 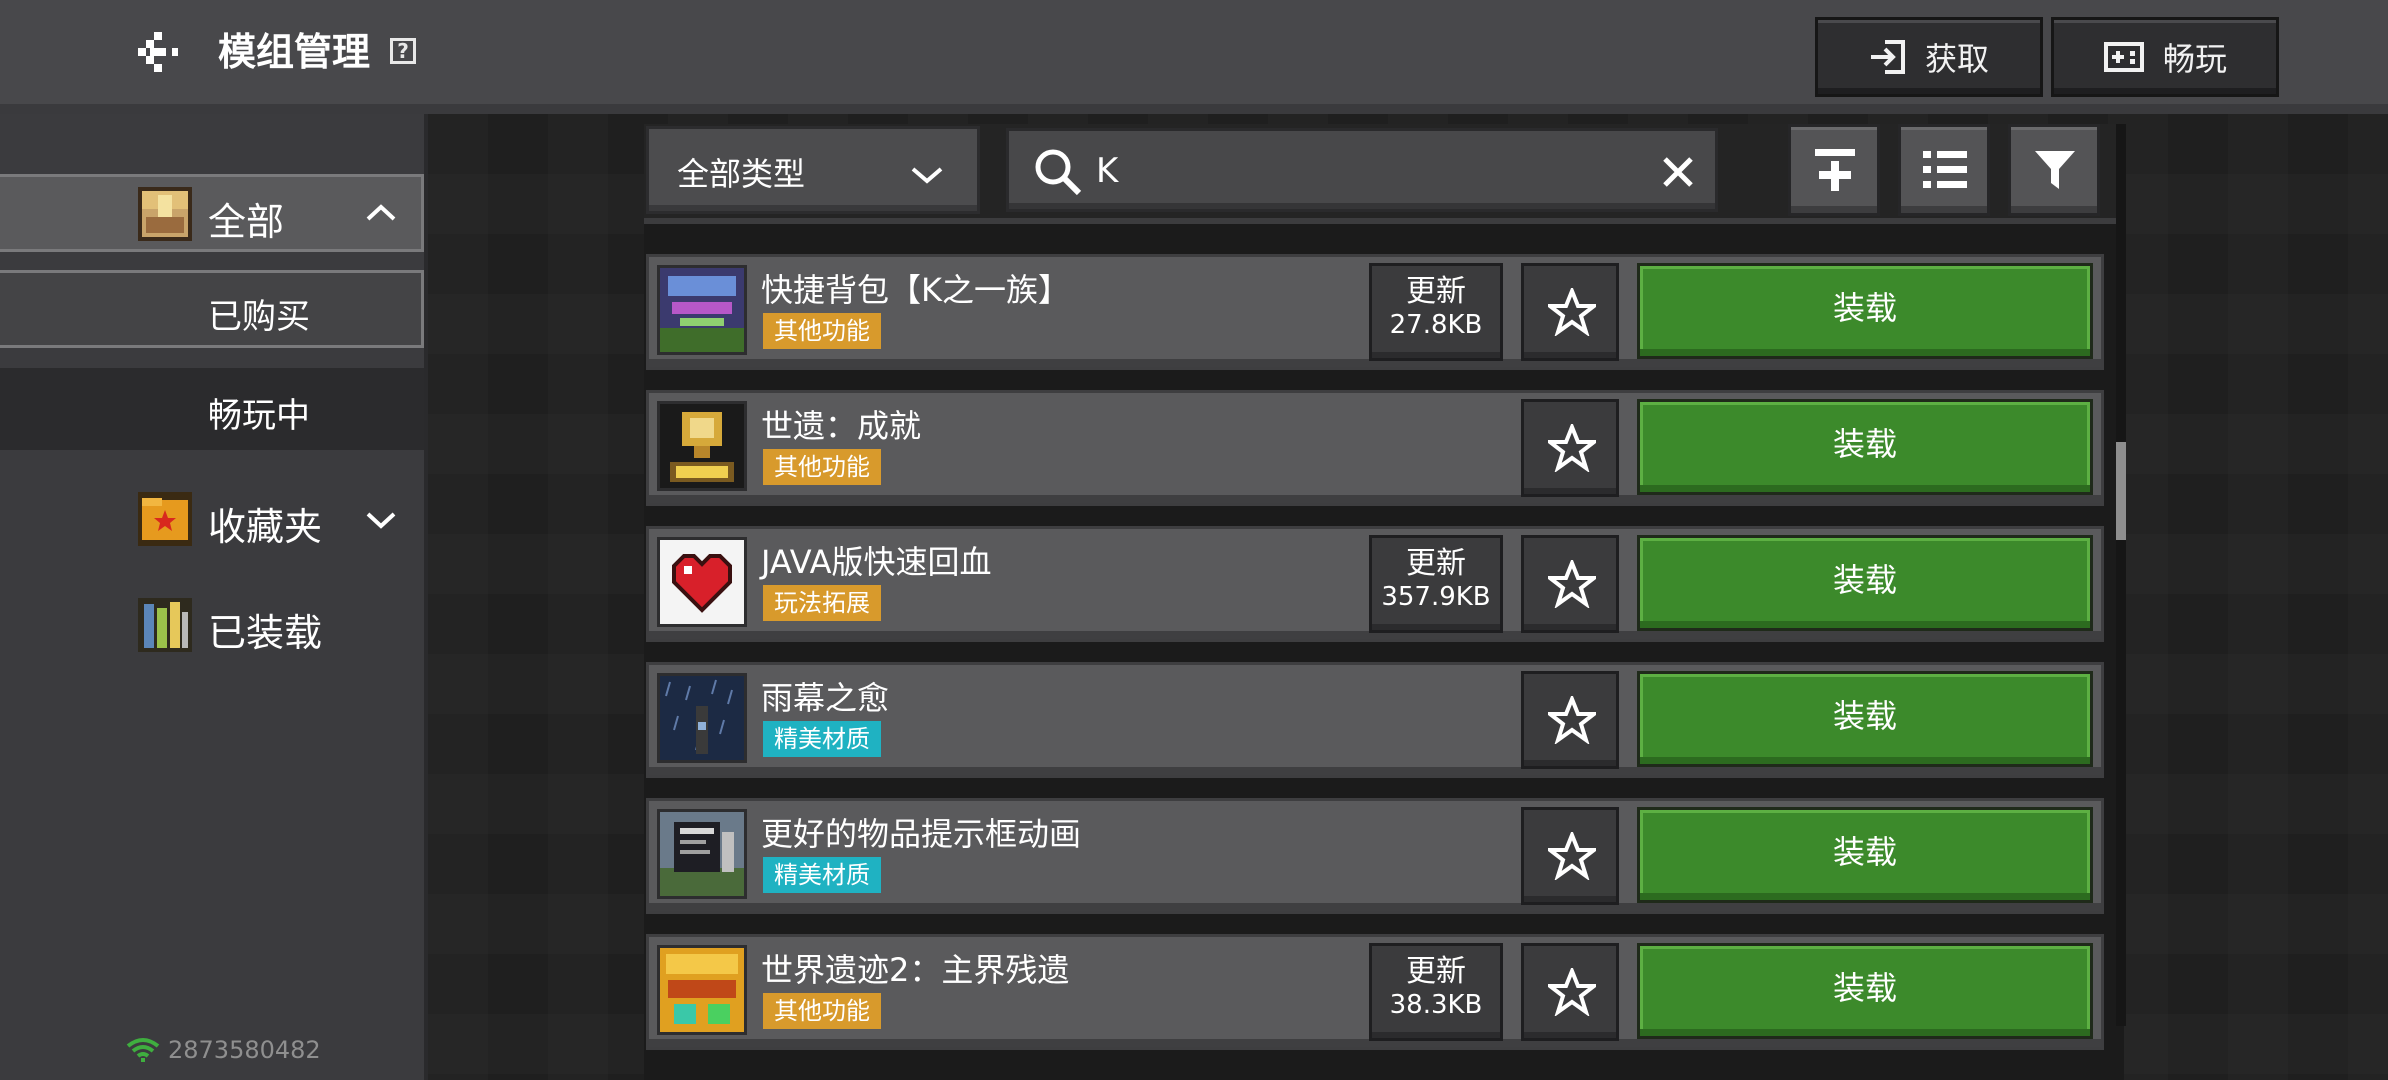 I want to click on sidebar-item-label: 畅玩中, so click(x=259, y=416).